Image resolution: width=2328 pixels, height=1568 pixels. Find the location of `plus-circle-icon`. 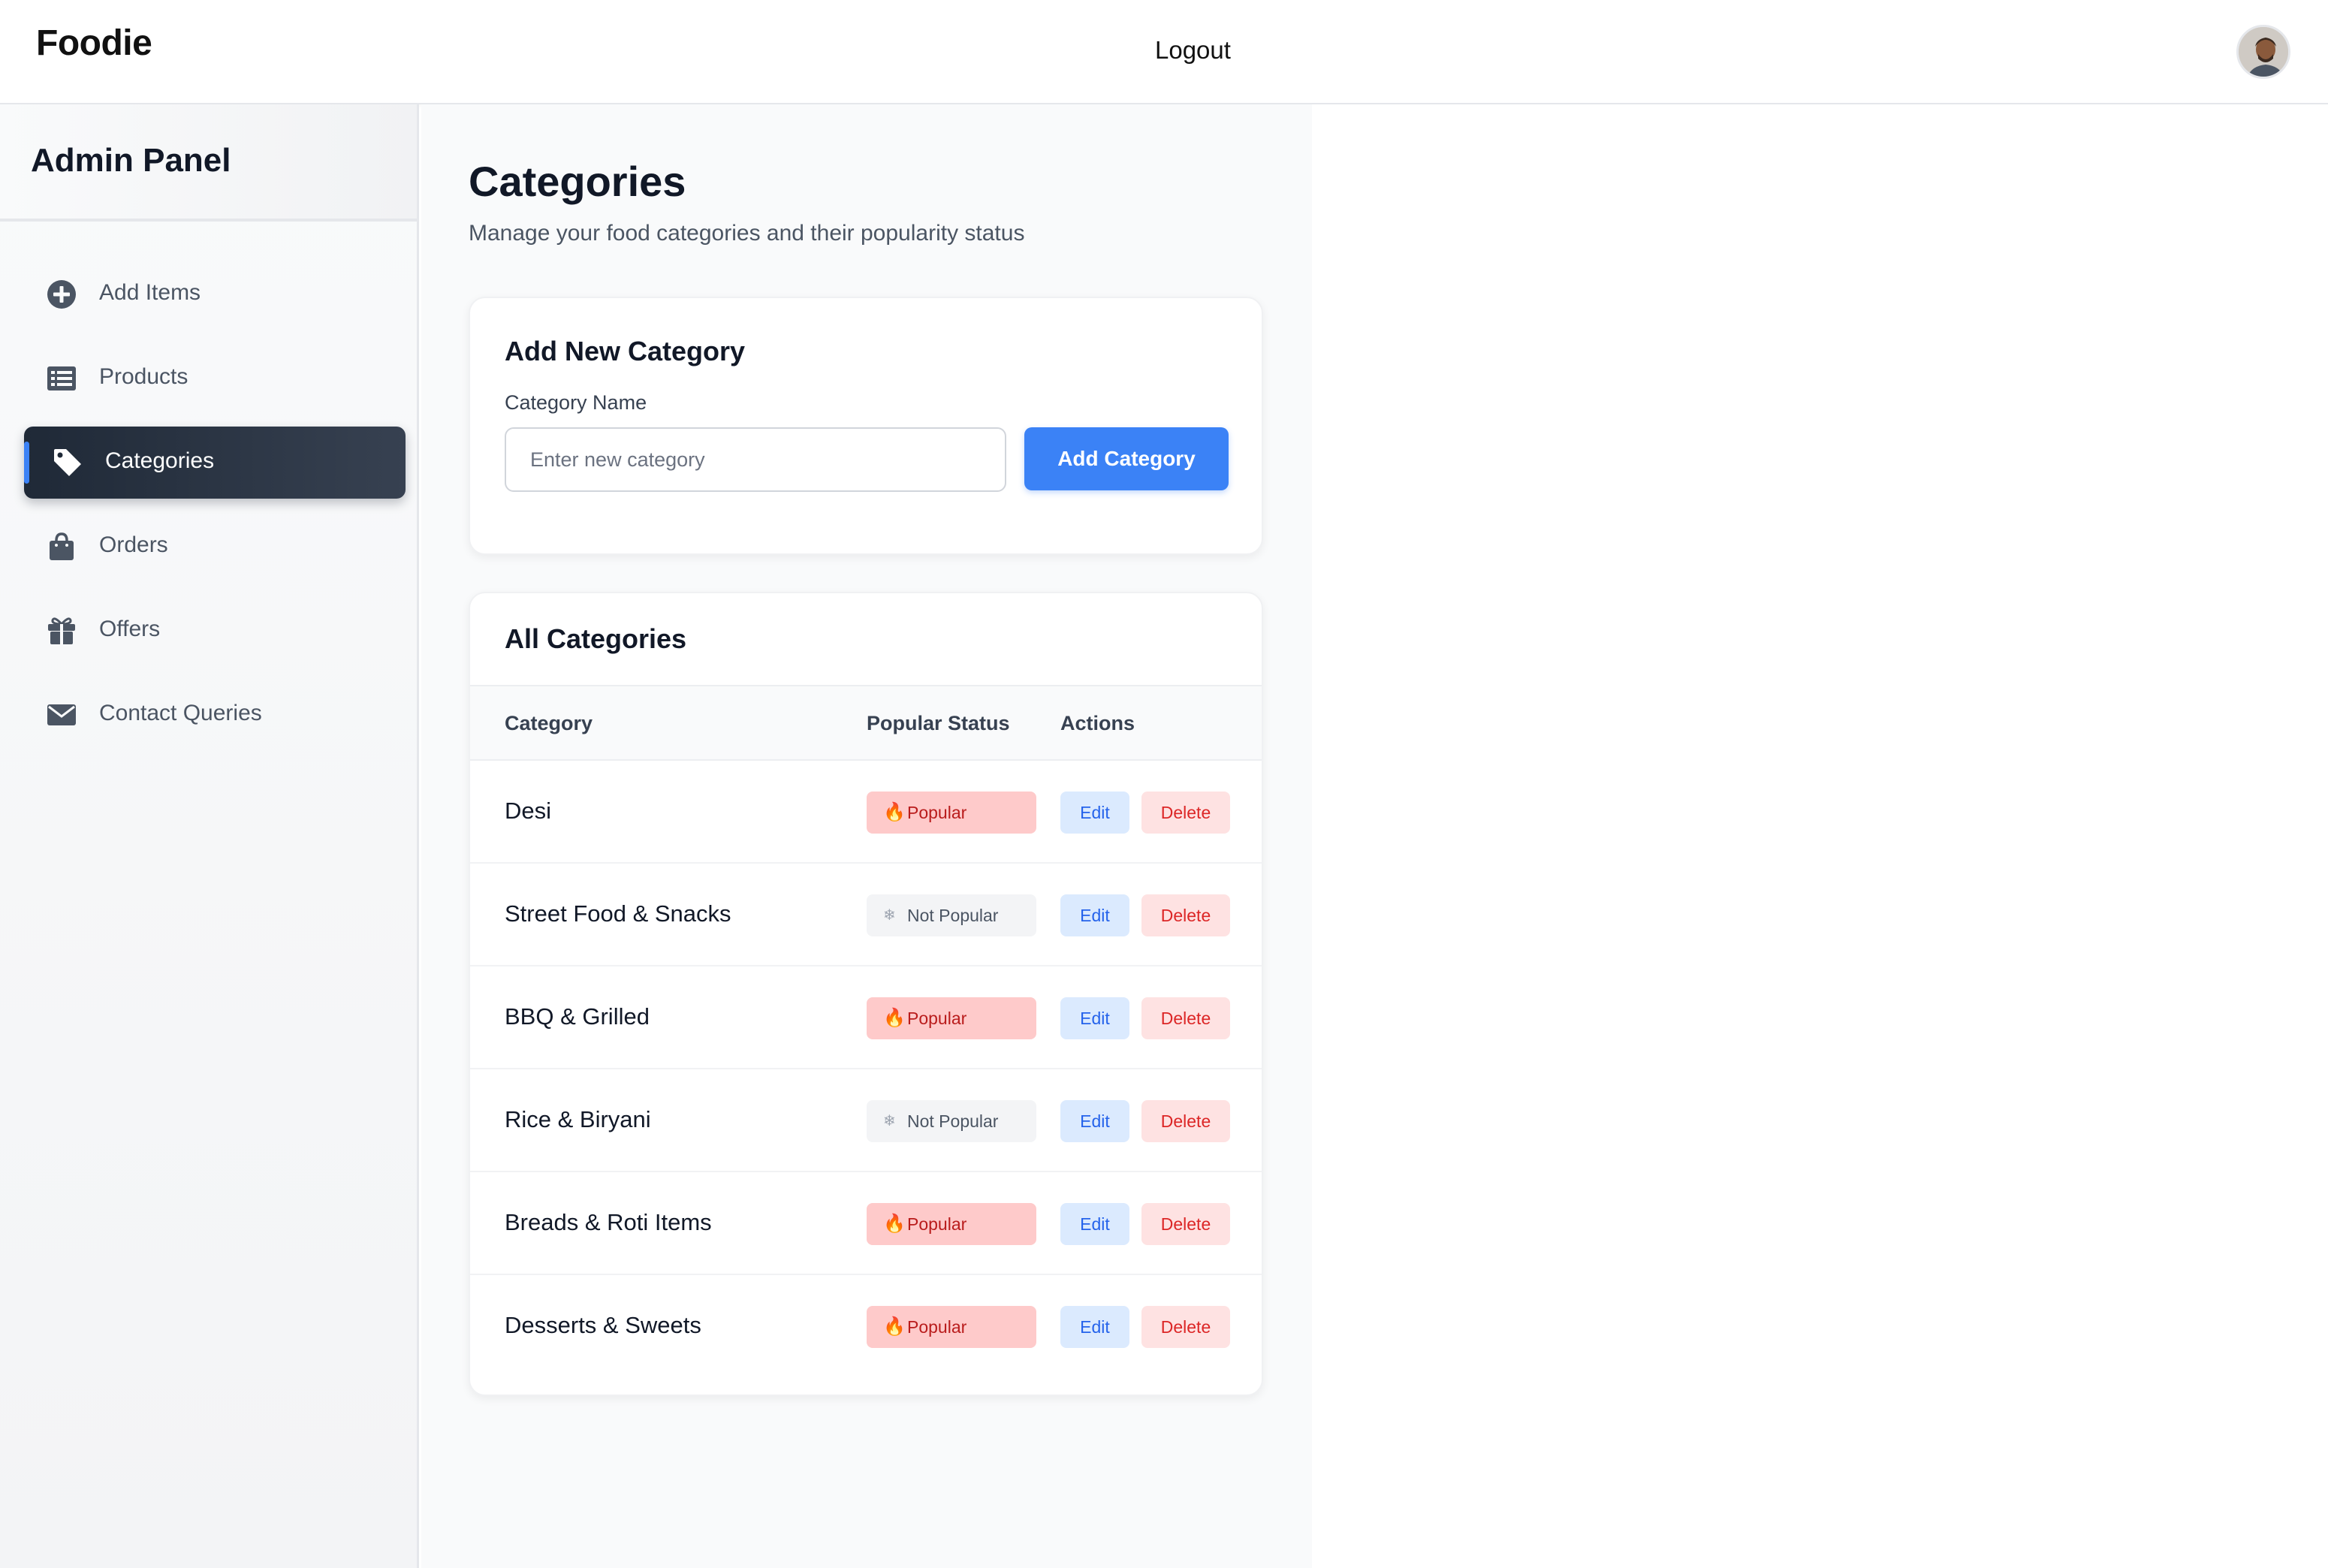

plus-circle-icon is located at coordinates (61, 295).